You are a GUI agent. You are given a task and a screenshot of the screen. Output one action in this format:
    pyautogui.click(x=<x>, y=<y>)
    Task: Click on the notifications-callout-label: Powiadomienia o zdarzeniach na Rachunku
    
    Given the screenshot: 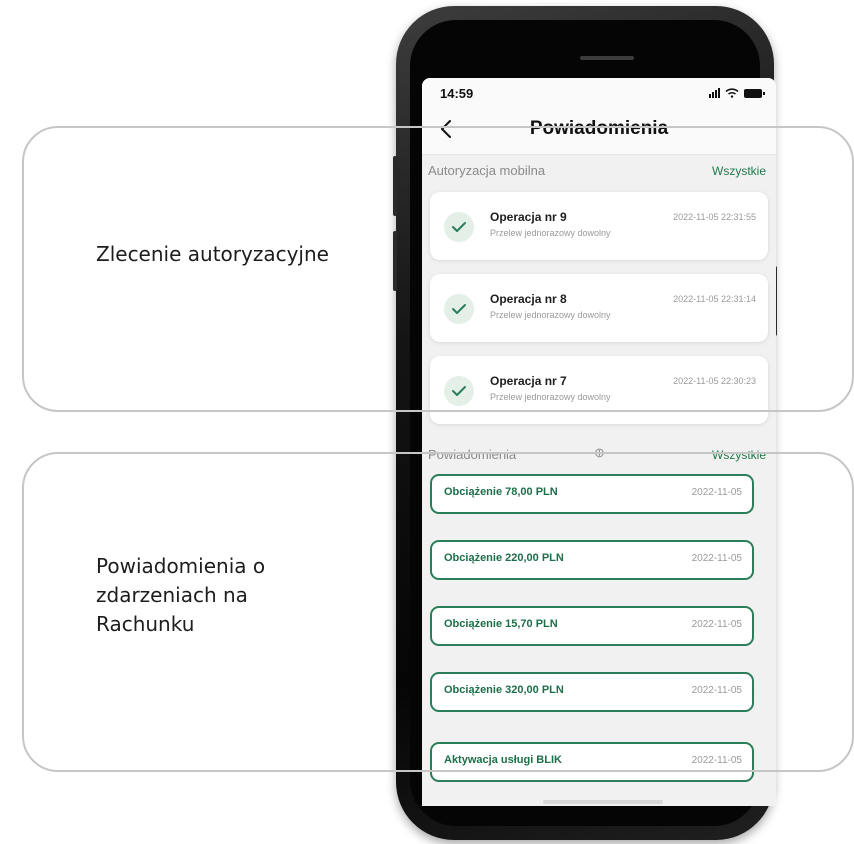 What is the action you would take?
    pyautogui.click(x=180, y=595)
    